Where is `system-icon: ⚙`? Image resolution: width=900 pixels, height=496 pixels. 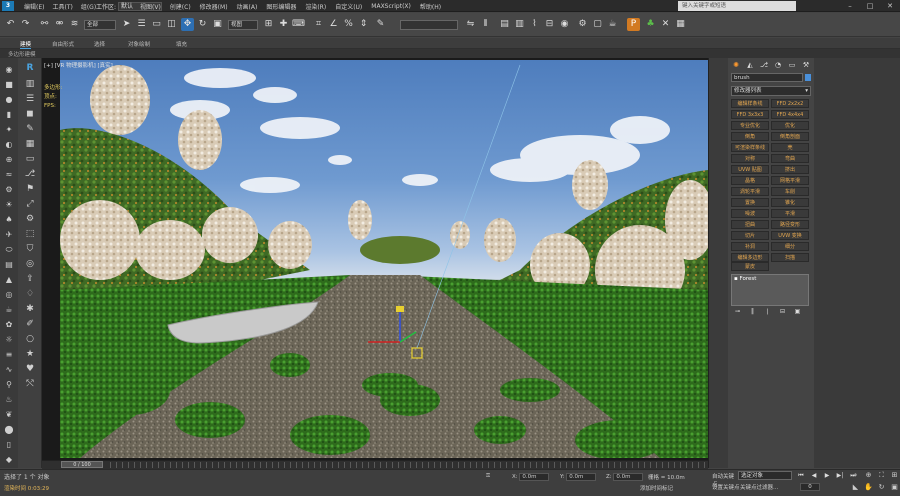
system-icon: ⚙ is located at coordinates (9, 189).